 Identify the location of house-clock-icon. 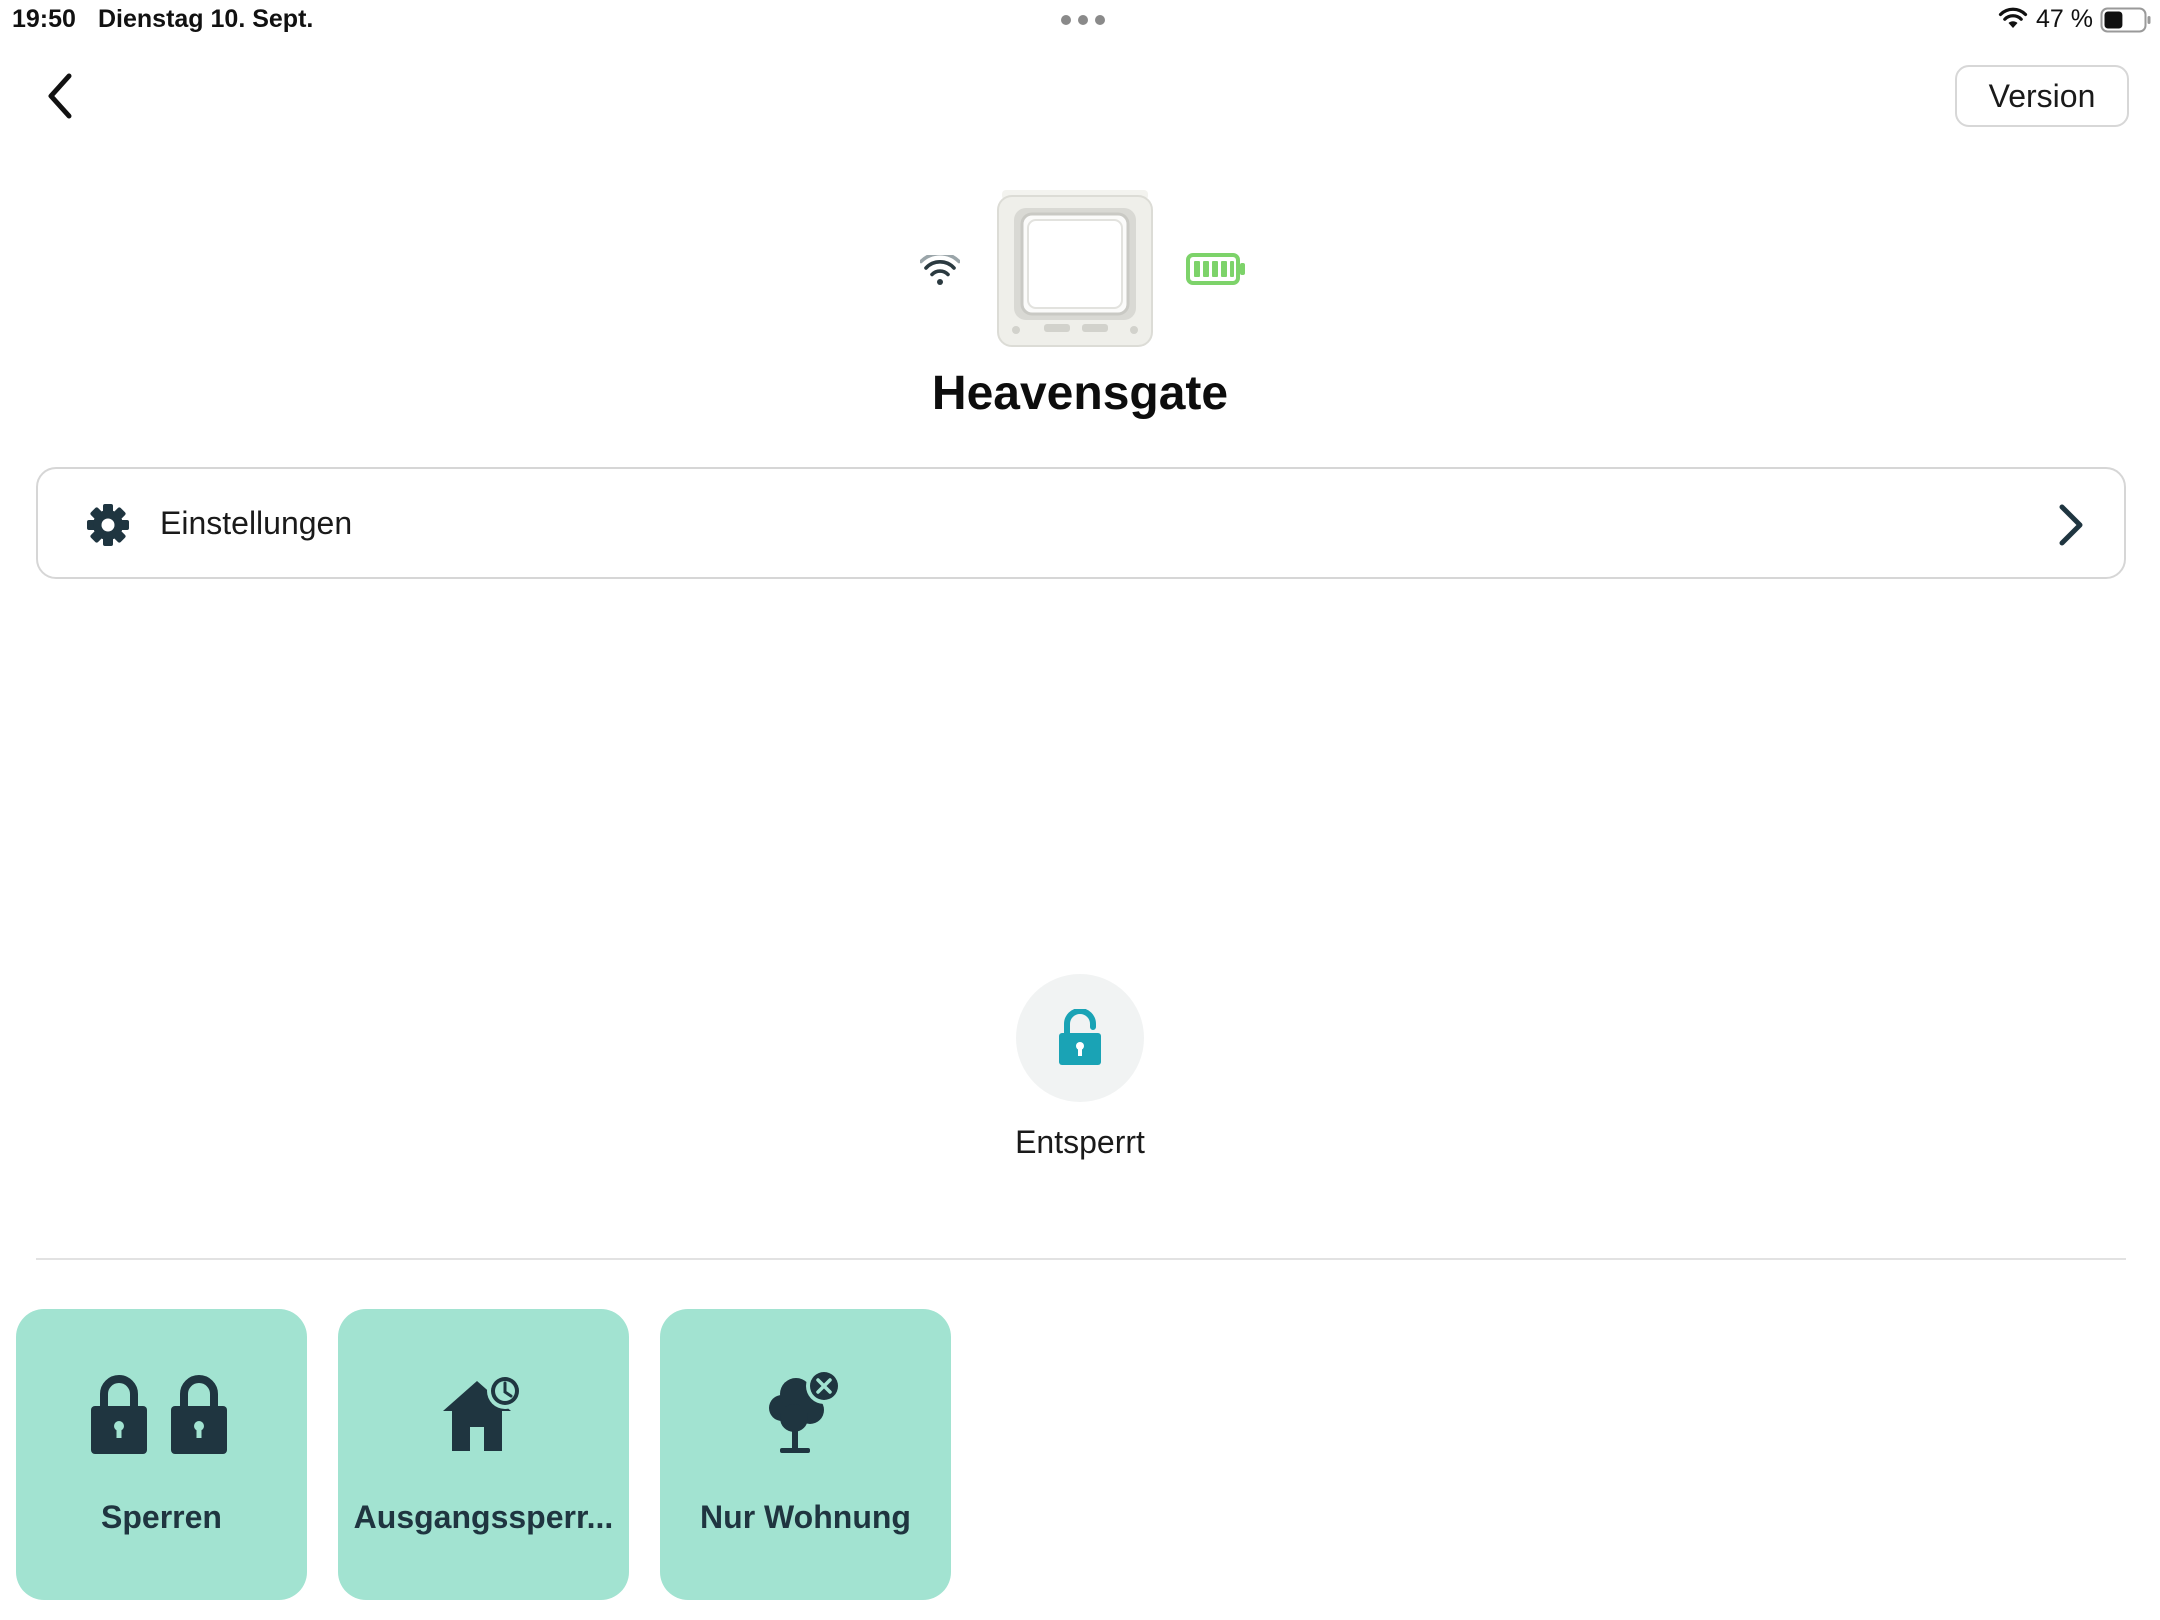
(483, 1413).